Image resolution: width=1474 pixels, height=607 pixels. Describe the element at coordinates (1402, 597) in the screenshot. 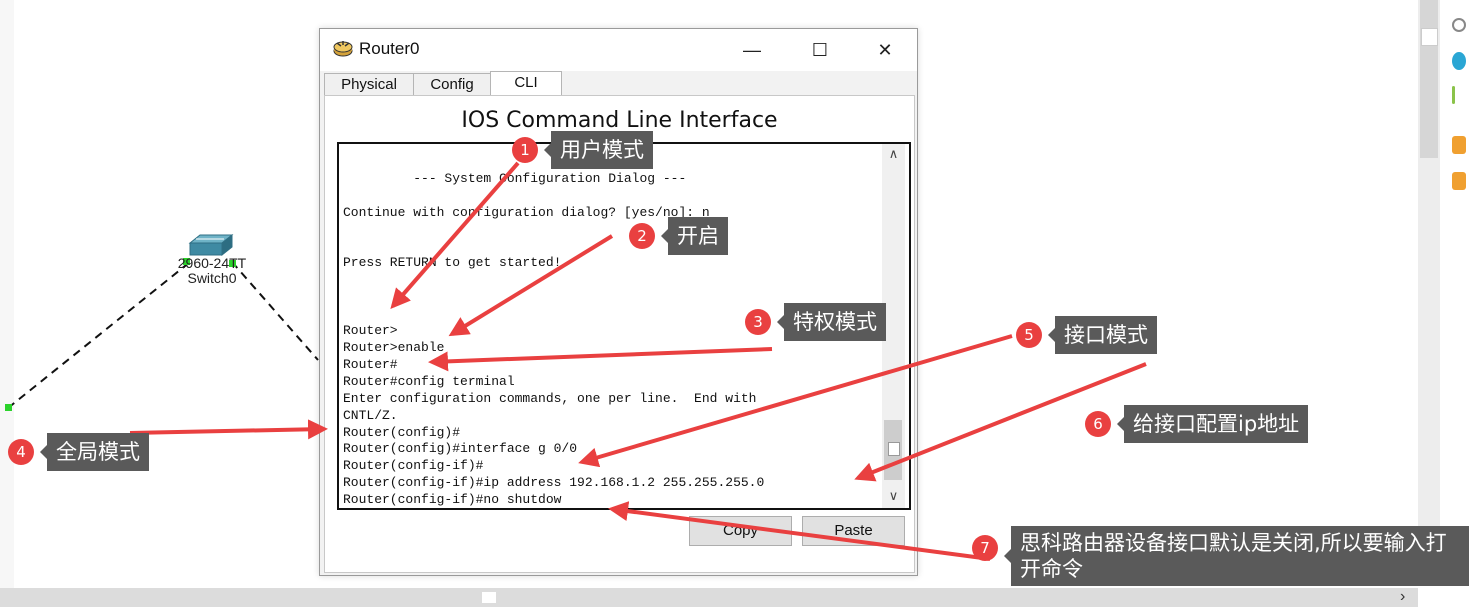

I see `scroll-right-icon: ›` at that location.